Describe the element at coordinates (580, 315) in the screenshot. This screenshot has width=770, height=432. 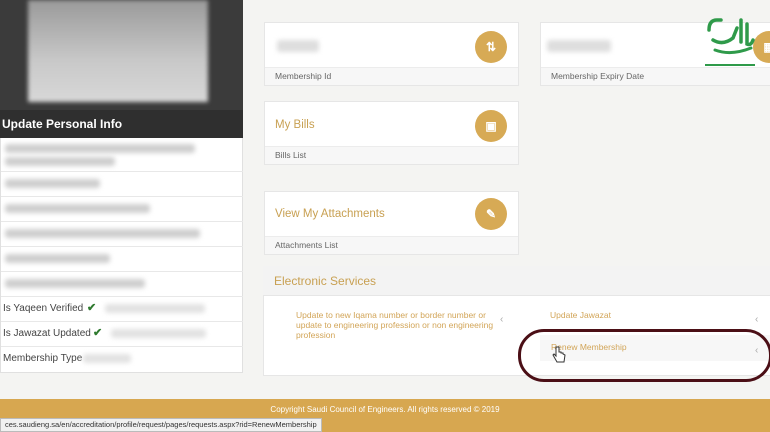
I see `update-jawazat-link: Update Jawazat` at that location.